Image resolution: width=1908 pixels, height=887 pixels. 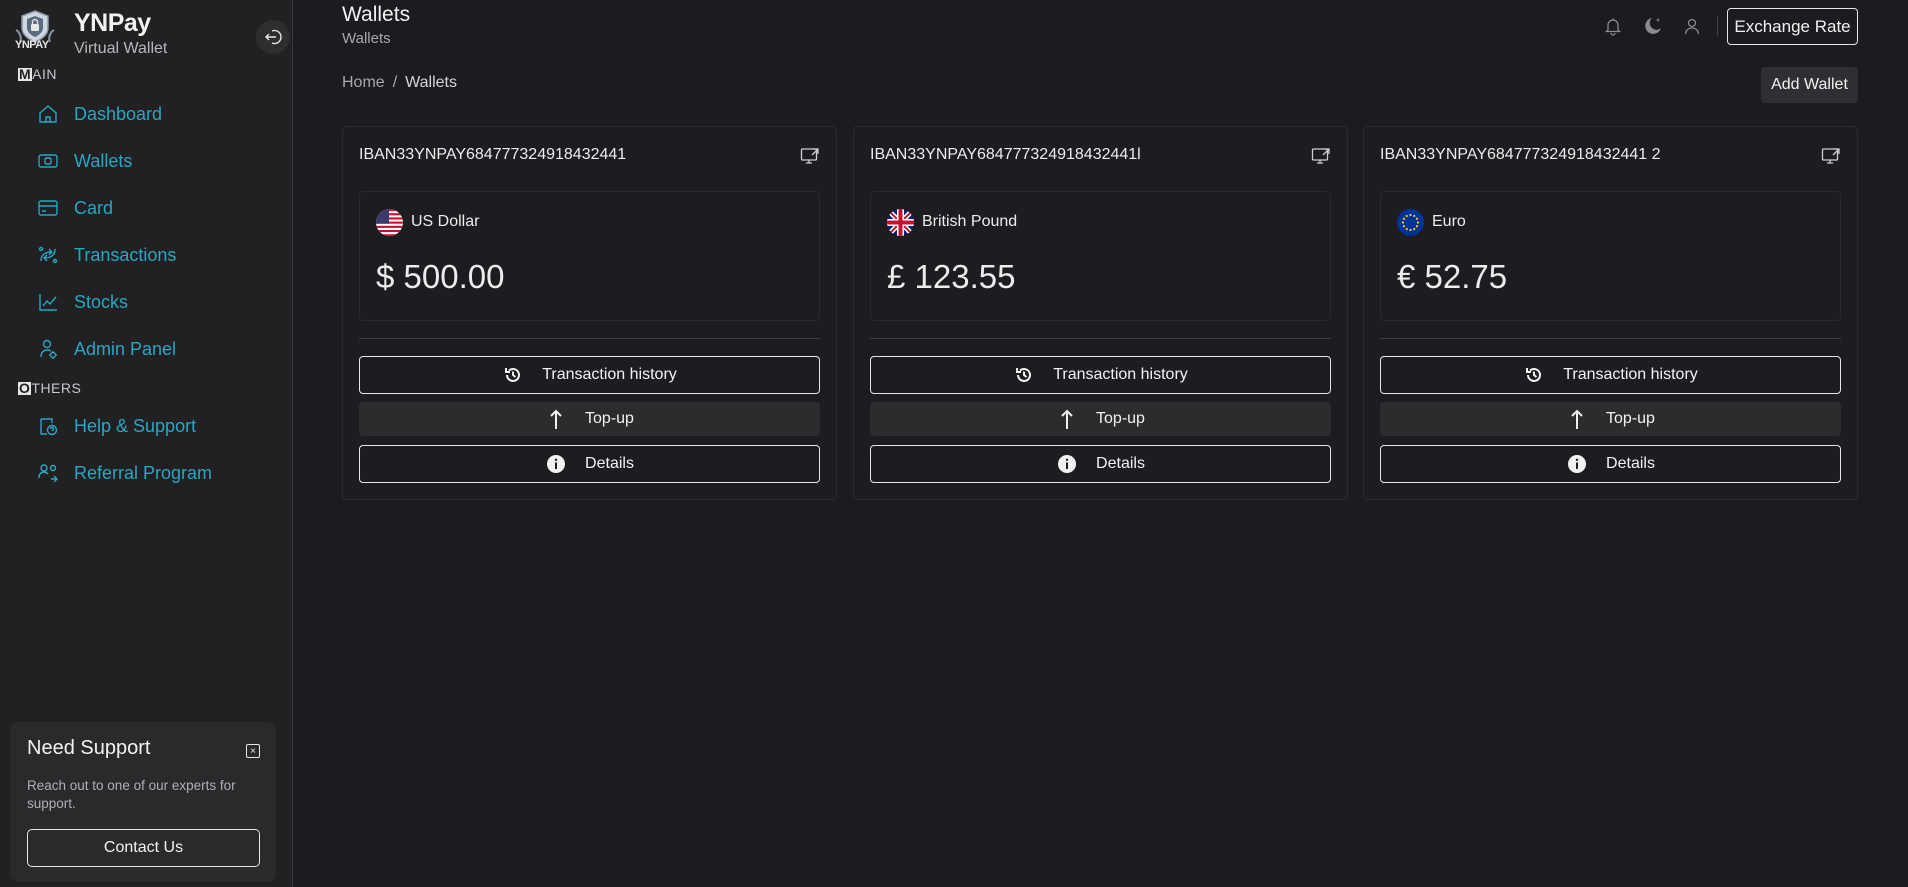 I want to click on brand-name: YNPay, so click(x=112, y=23).